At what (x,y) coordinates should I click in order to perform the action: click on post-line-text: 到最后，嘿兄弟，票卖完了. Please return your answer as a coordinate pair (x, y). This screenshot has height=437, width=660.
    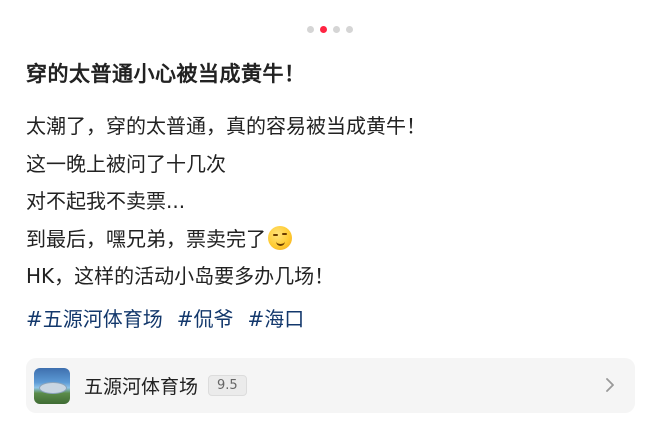
    Looking at the image, I should click on (146, 238).